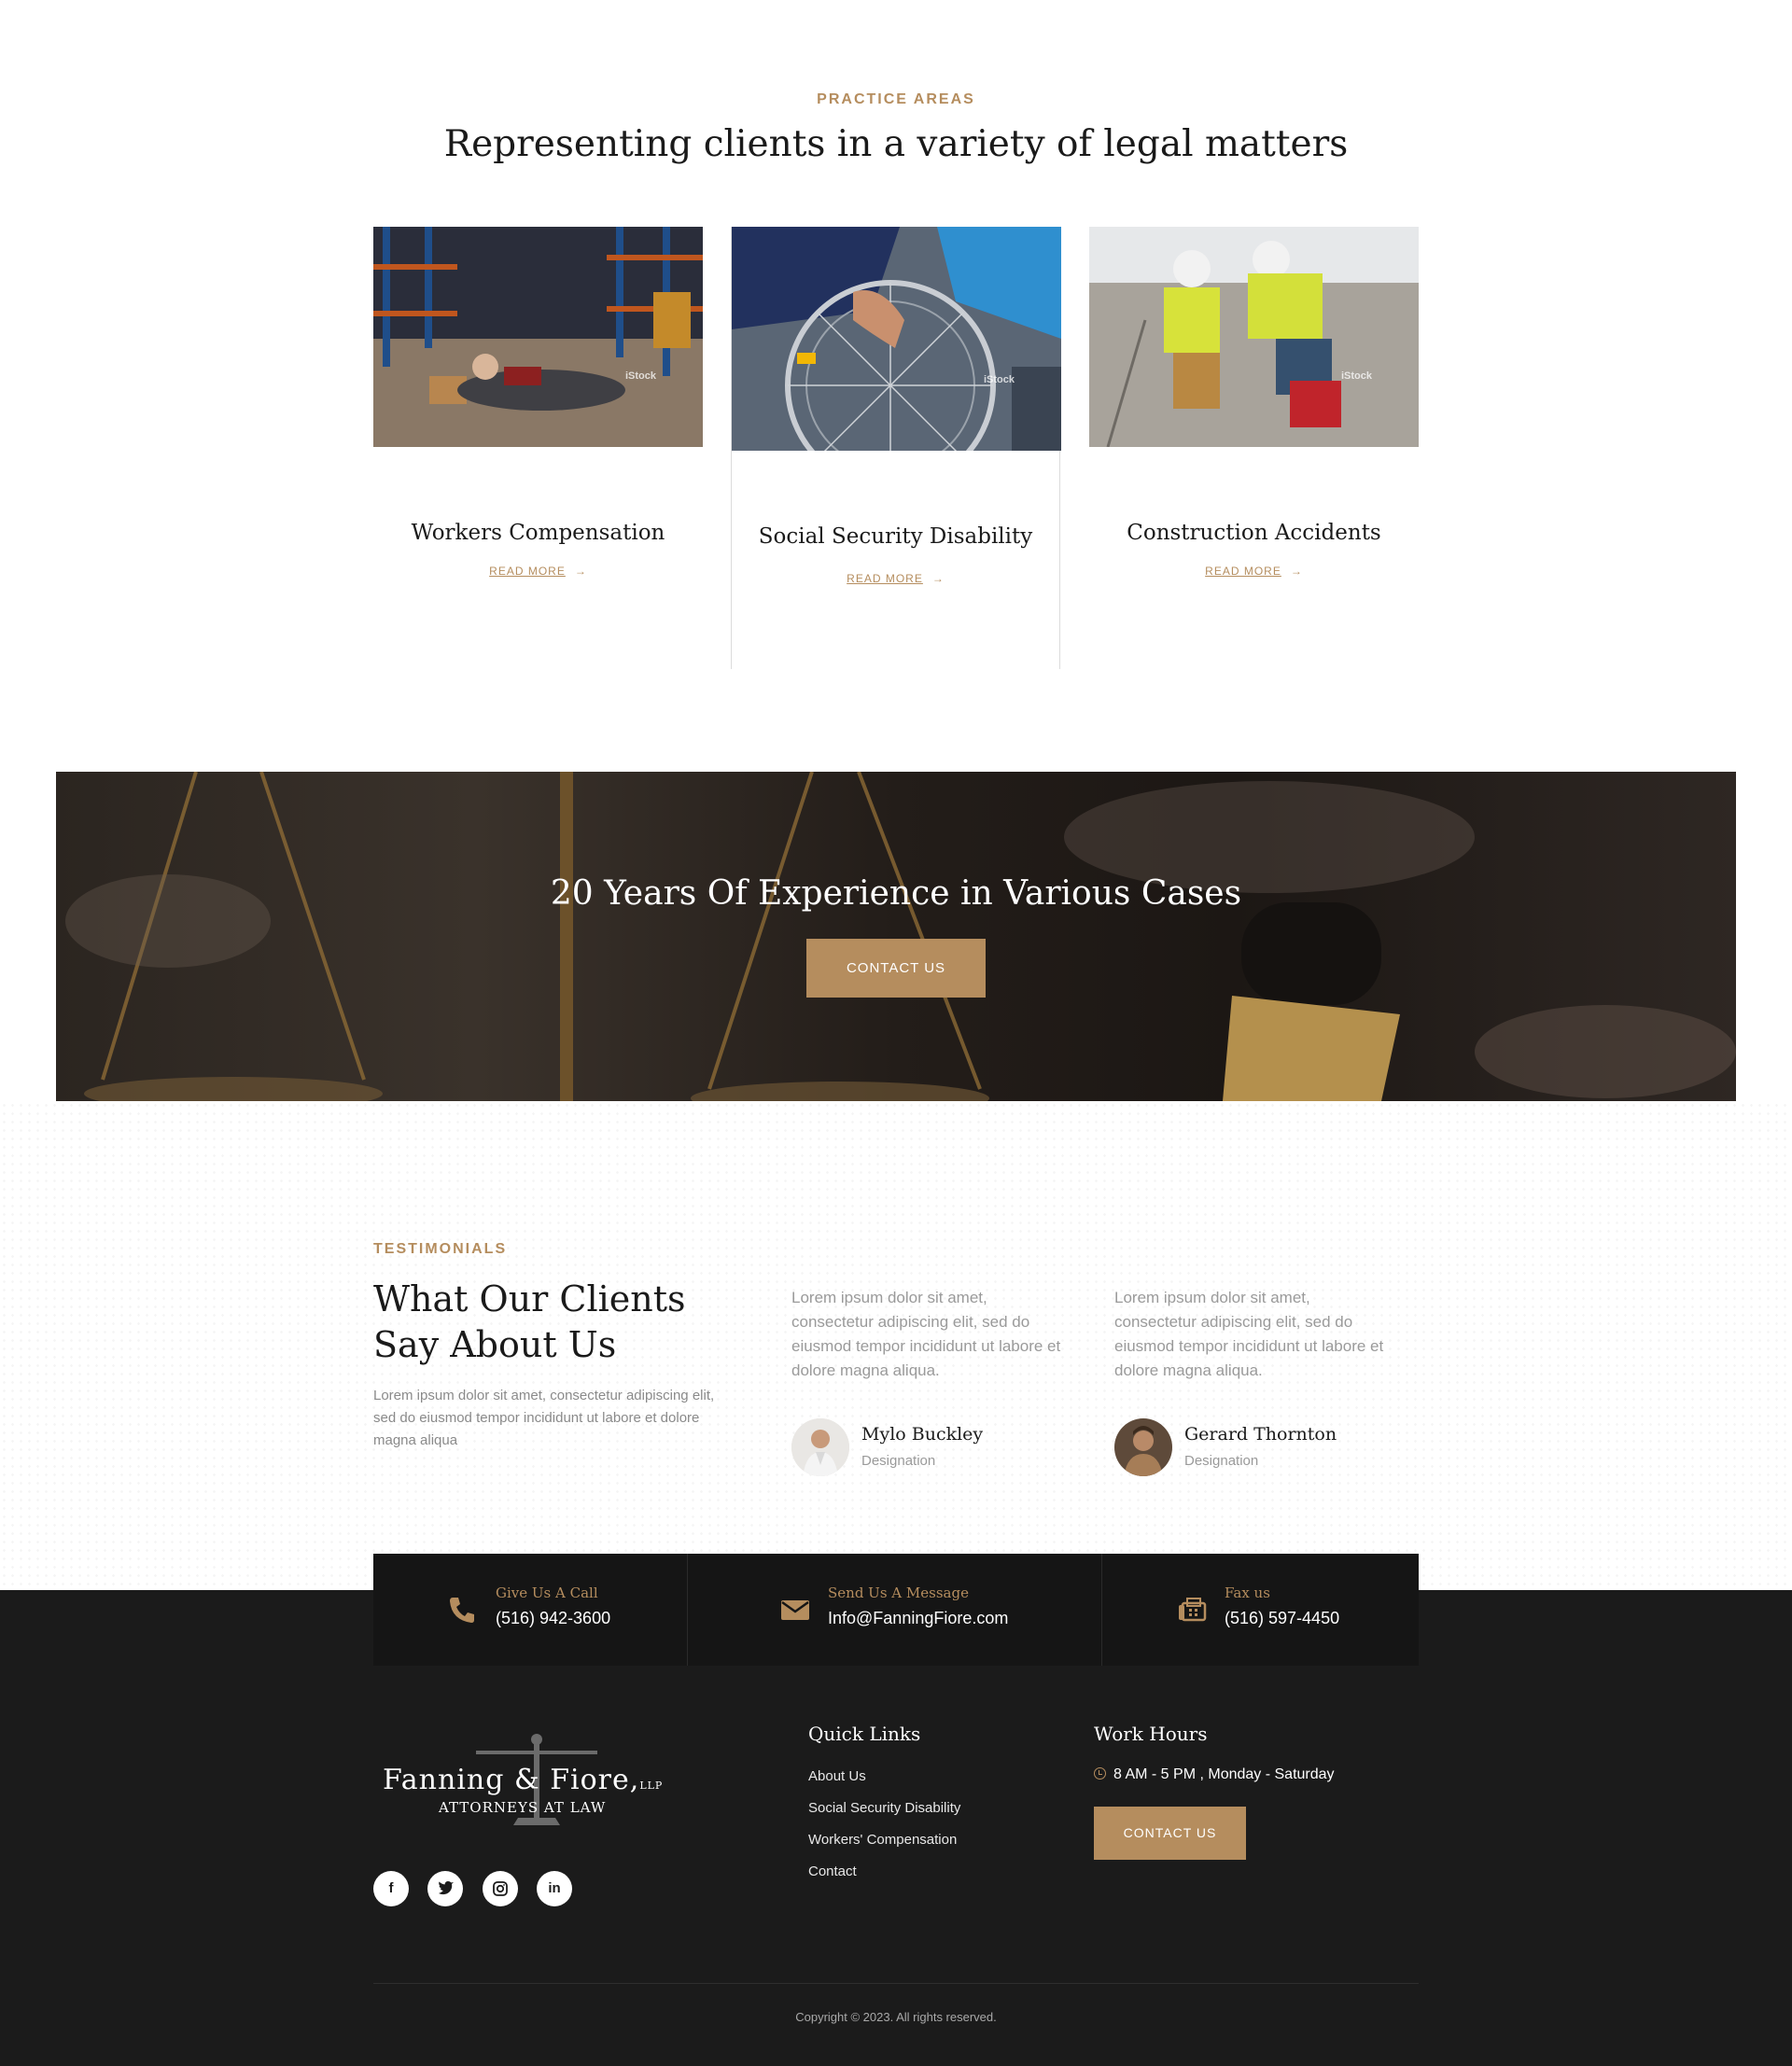 The width and height of the screenshot is (1792, 2066). Describe the element at coordinates (795, 1610) in the screenshot. I see `envelope-icon` at that location.